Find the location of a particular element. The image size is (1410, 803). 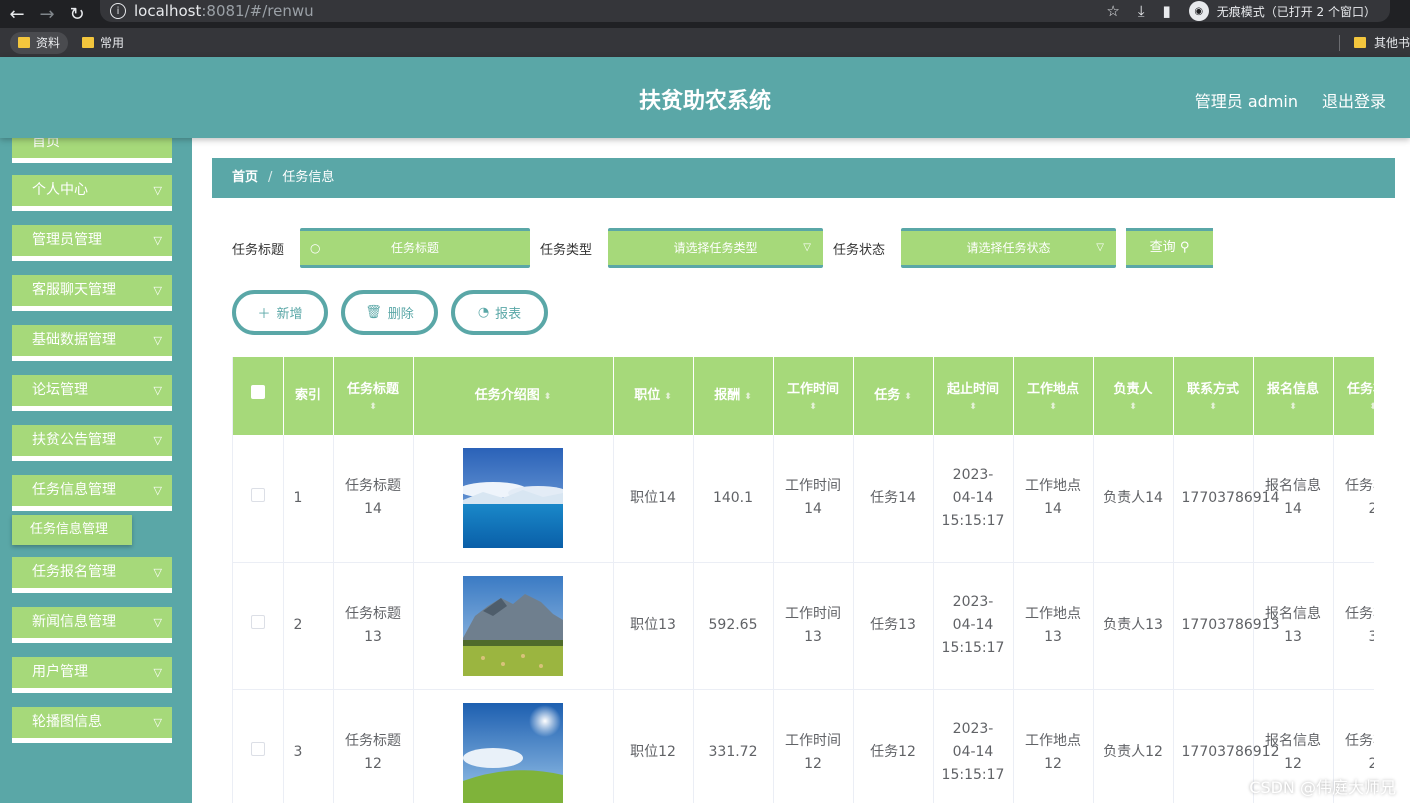

sidebar-item-label: 管理员管理 is located at coordinates (67, 240).